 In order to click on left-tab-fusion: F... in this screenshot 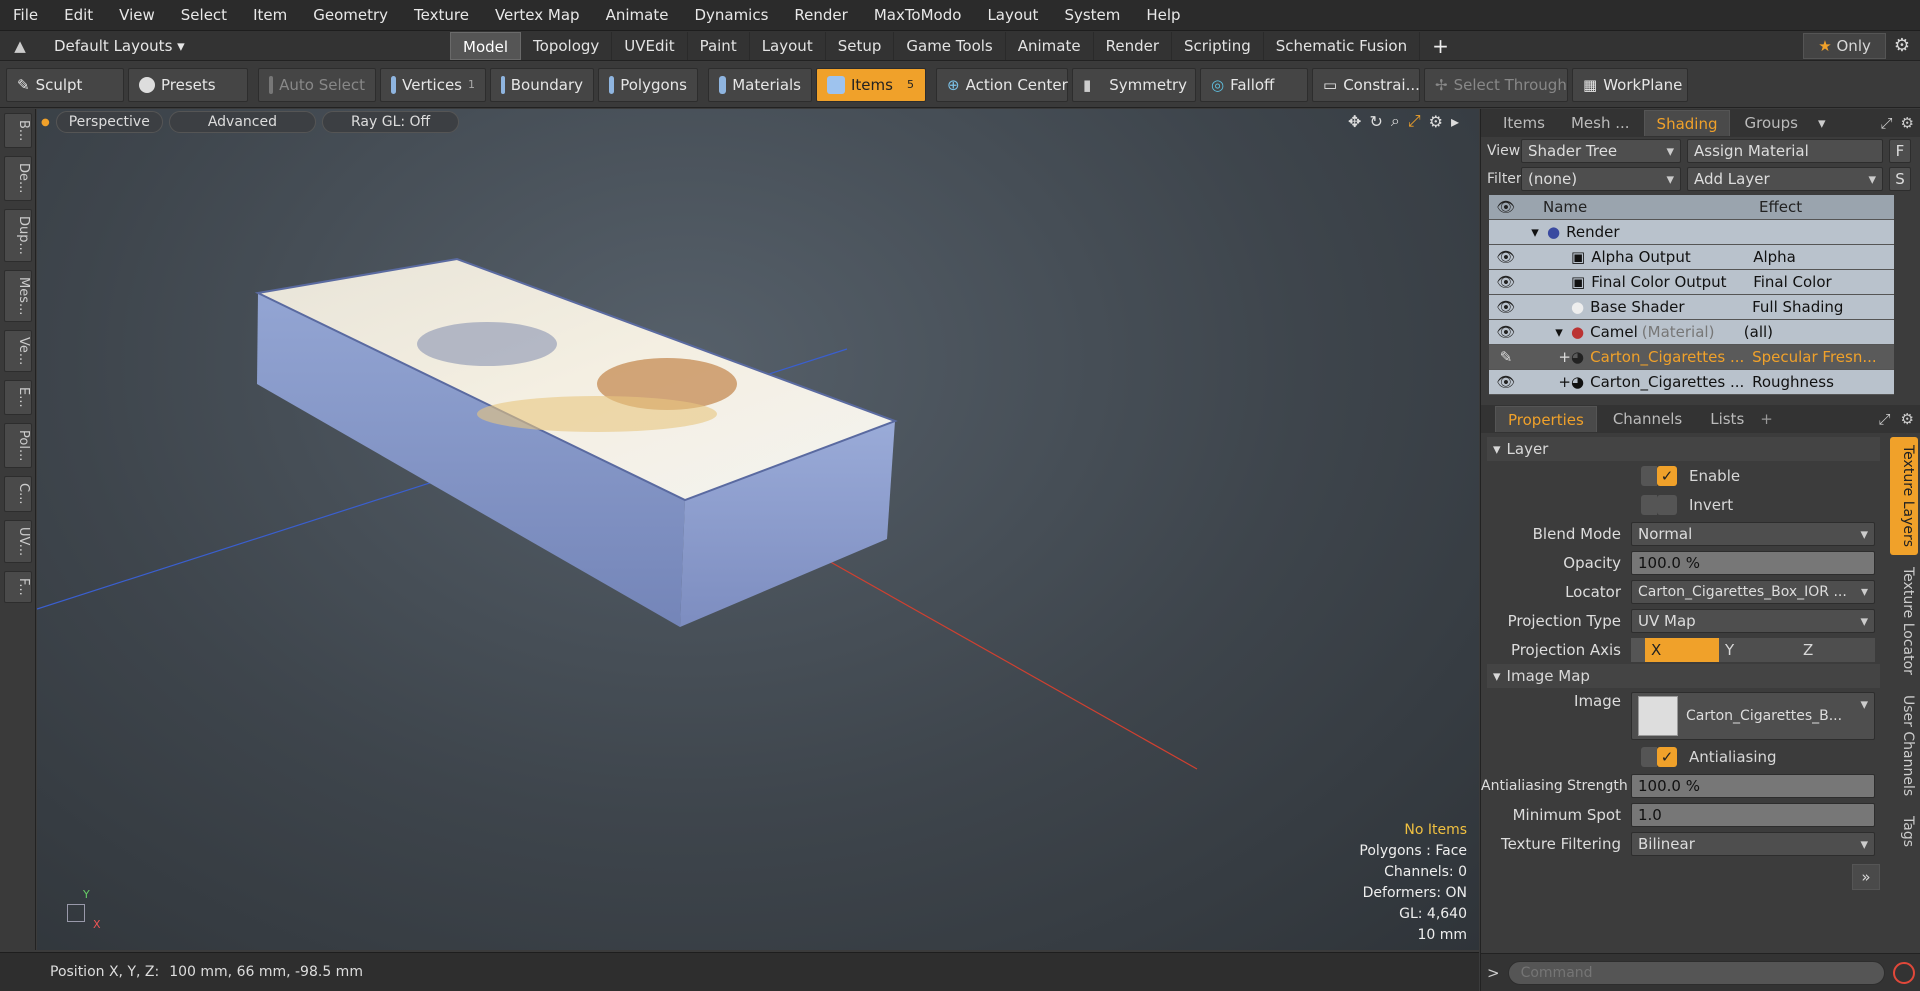, I will do `click(18, 586)`.